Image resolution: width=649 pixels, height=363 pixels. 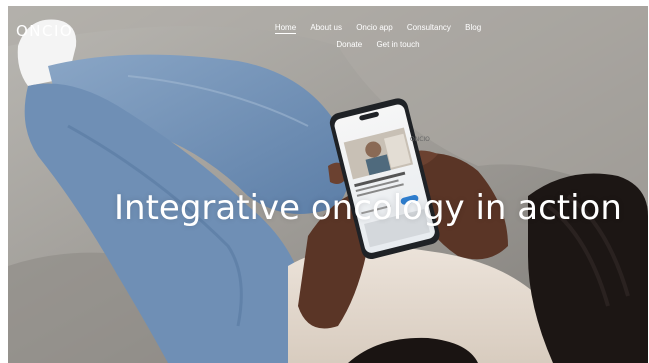 I want to click on nav-donate: Donate, so click(x=349, y=44).